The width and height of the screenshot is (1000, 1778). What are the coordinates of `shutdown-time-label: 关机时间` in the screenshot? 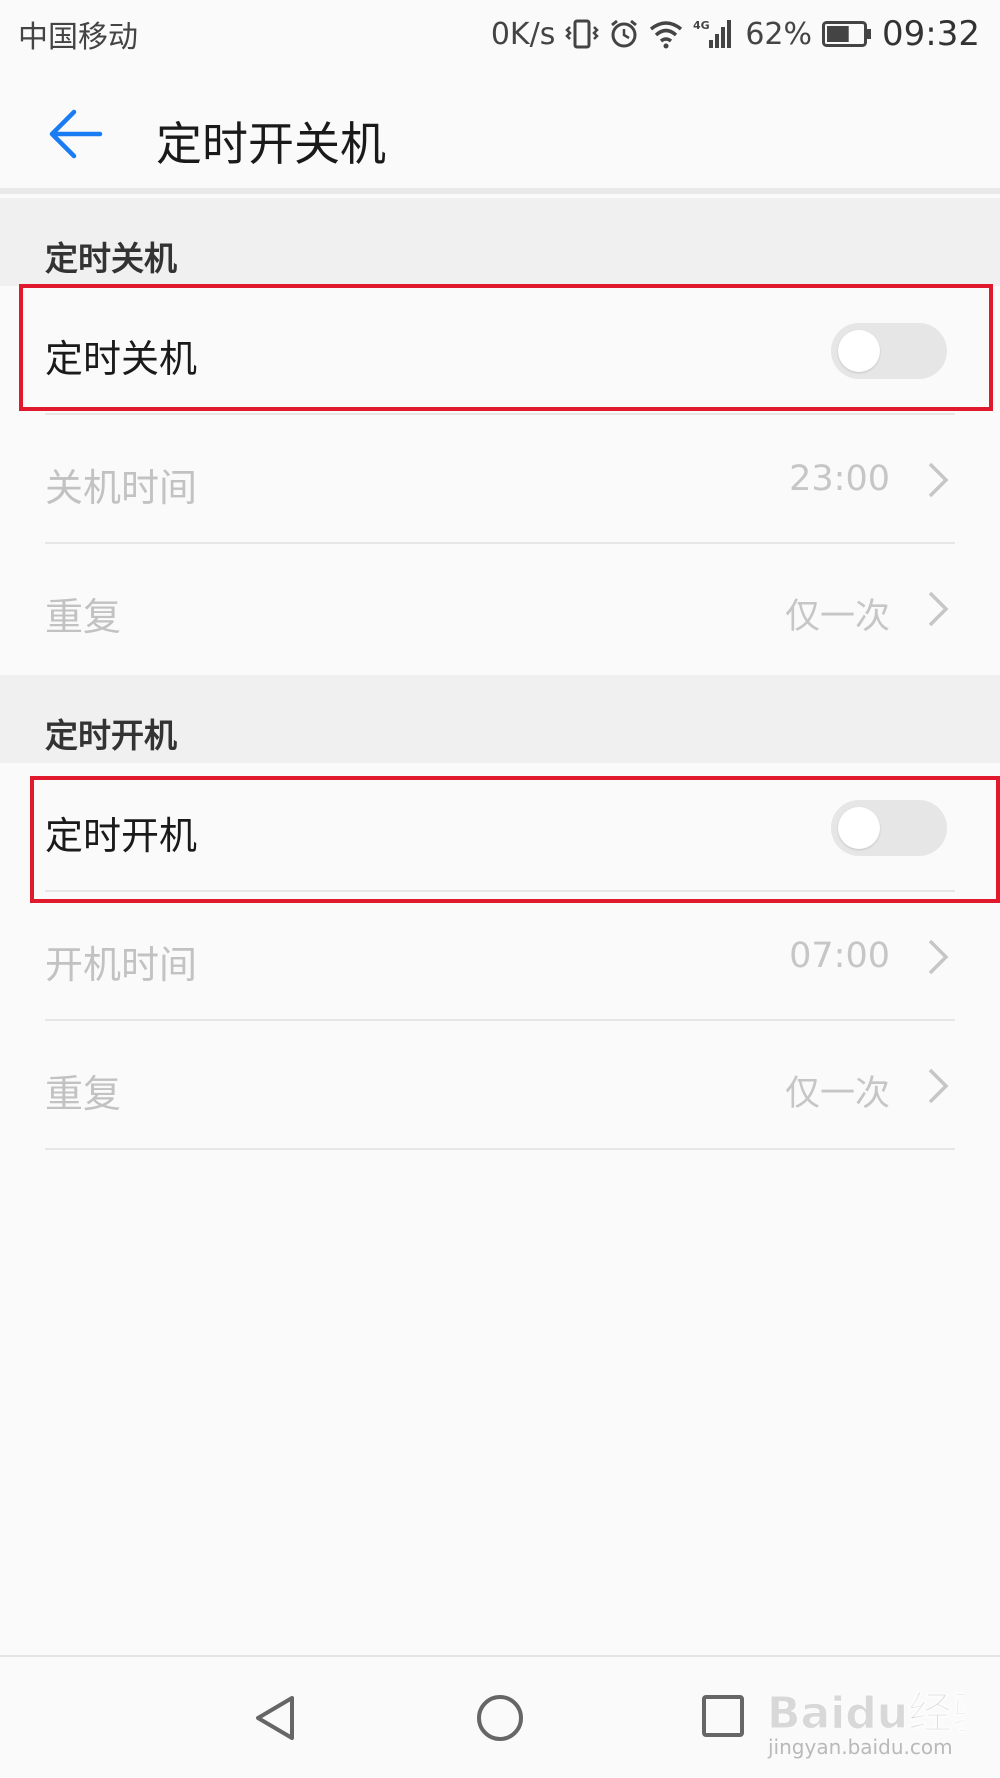 It's located at (121, 488).